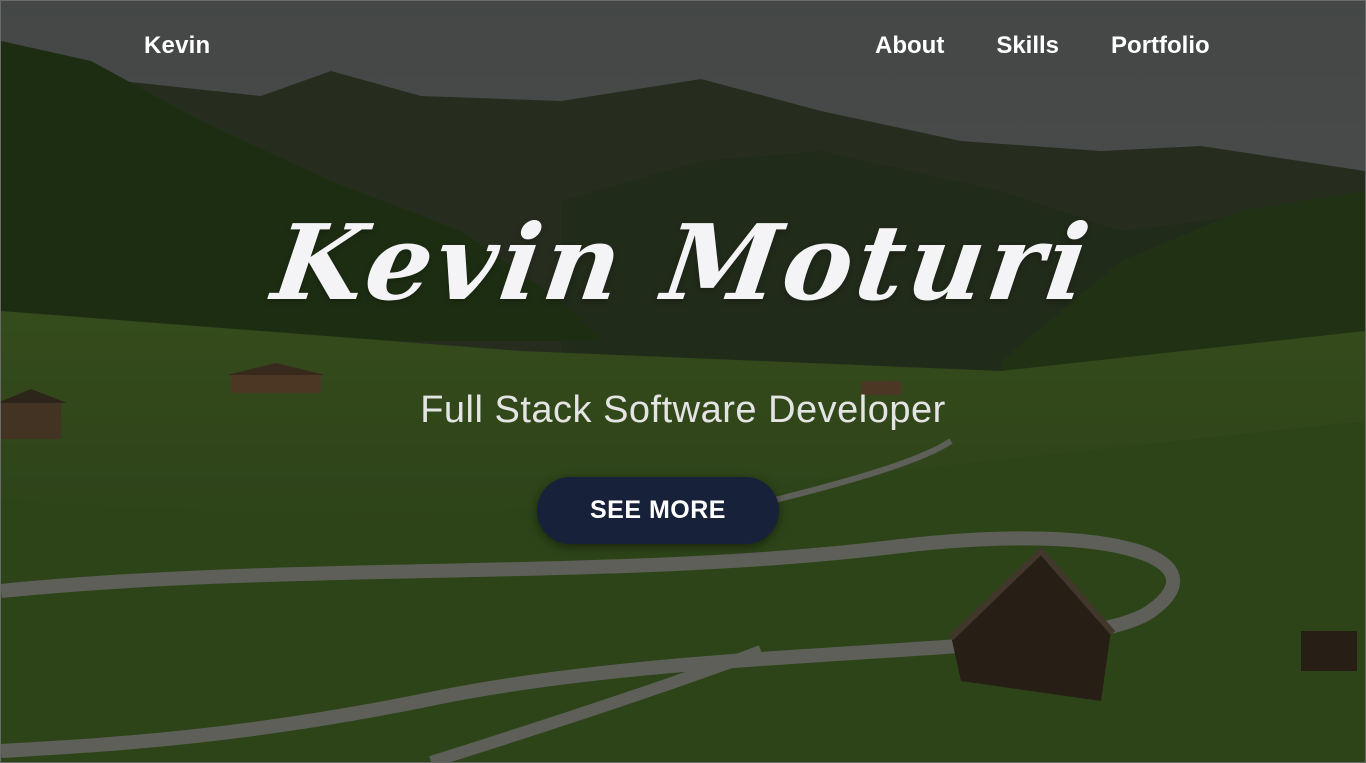  Describe the element at coordinates (1160, 46) in the screenshot. I see `nav-link-portfolio: Portfolio` at that location.